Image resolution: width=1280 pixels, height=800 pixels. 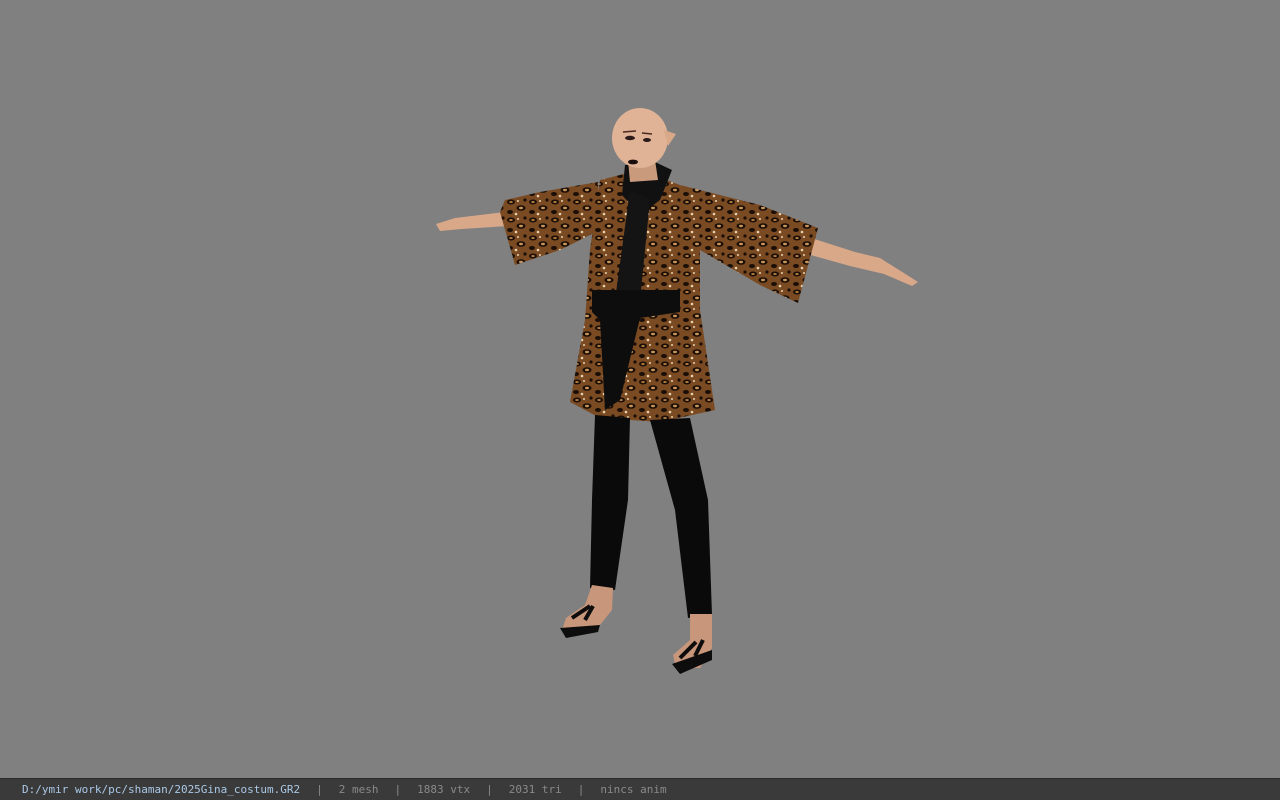 I want to click on triangle-count: 2031 tri, so click(x=535, y=789).